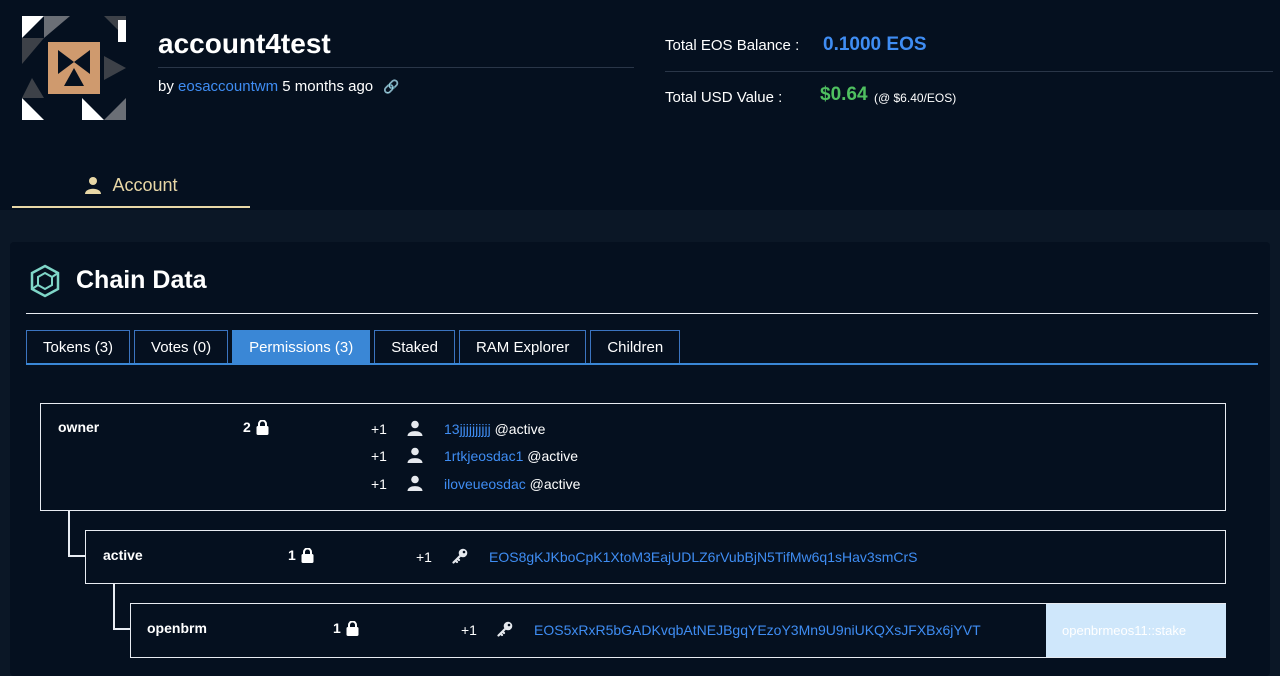  What do you see at coordinates (485, 484) in the screenshot?
I see `owner-entry-account-link: iloveueosdac` at bounding box center [485, 484].